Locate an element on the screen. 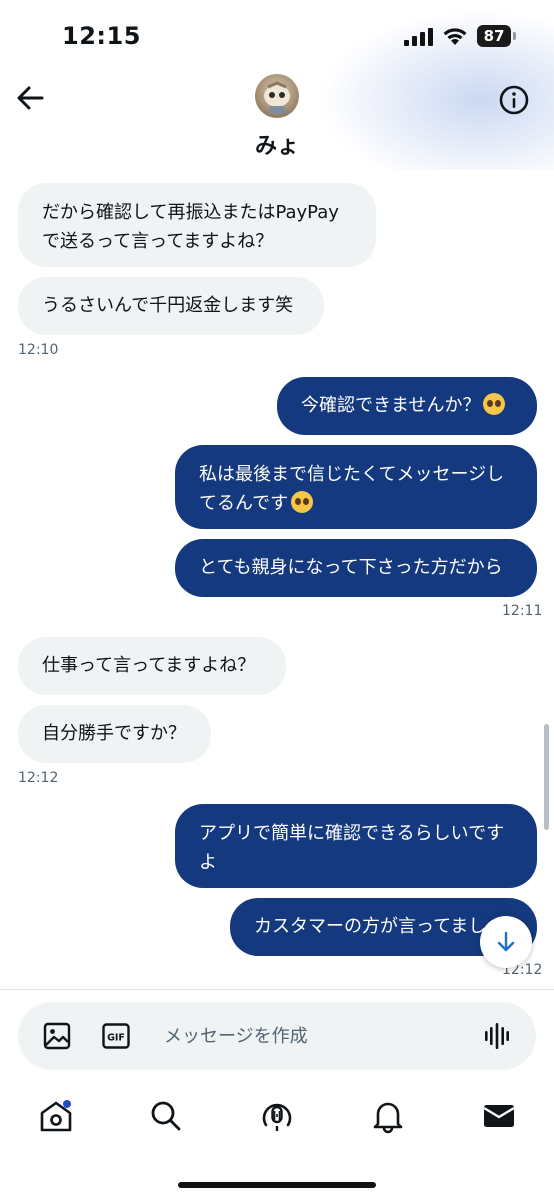 The width and height of the screenshot is (554, 1200). gif-icon: GIF is located at coordinates (116, 1036).